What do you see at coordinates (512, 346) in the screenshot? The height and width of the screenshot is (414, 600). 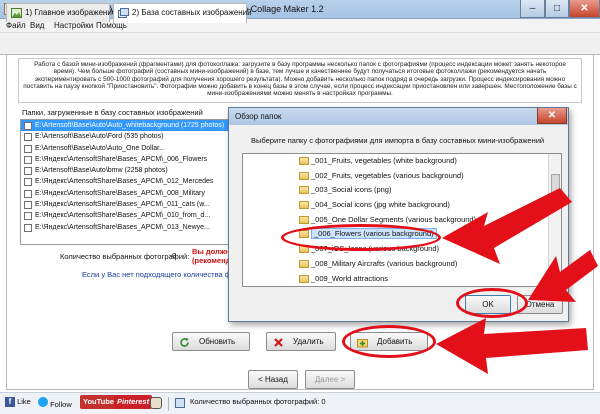 I see `arrow-to-add` at bounding box center [512, 346].